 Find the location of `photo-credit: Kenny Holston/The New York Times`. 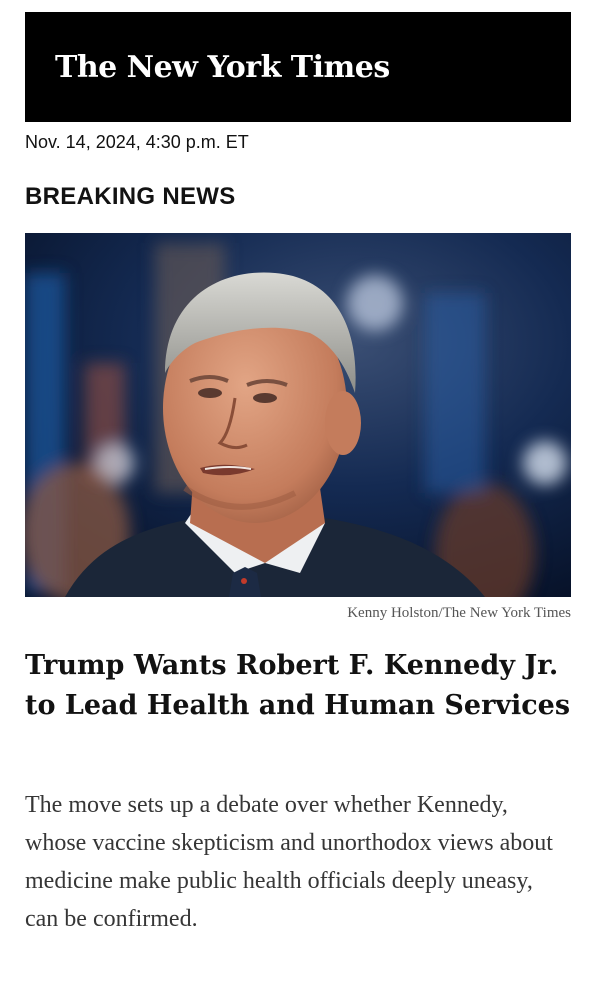

photo-credit: Kenny Holston/The New York Times is located at coordinates (459, 613).